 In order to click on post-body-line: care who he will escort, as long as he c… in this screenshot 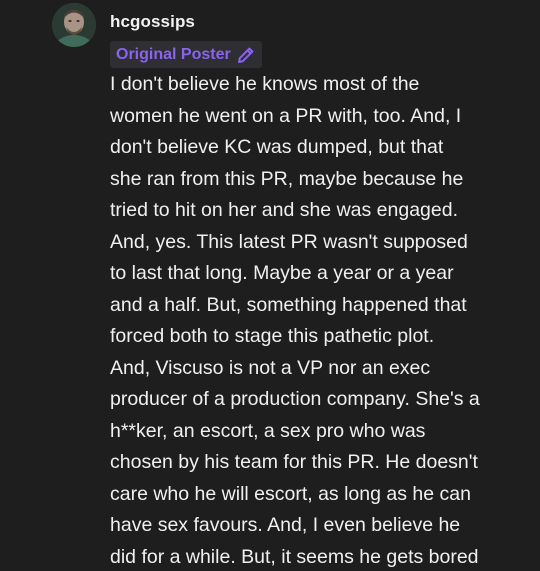, I will do `click(290, 493)`.